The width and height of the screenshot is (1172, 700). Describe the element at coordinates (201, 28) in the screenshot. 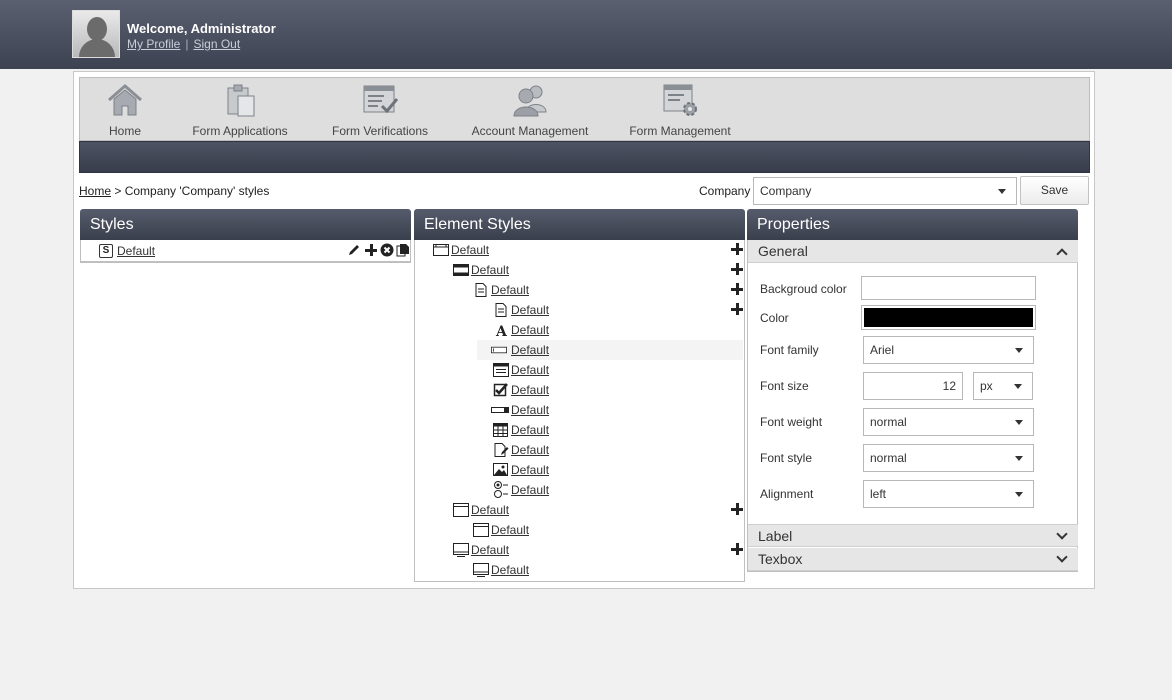

I see `welcome-text: Welcome, Administrator` at that location.